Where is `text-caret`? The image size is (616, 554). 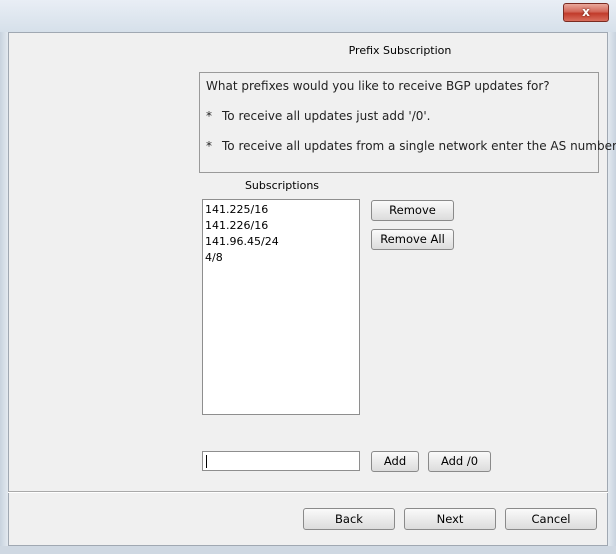 text-caret is located at coordinates (206, 461).